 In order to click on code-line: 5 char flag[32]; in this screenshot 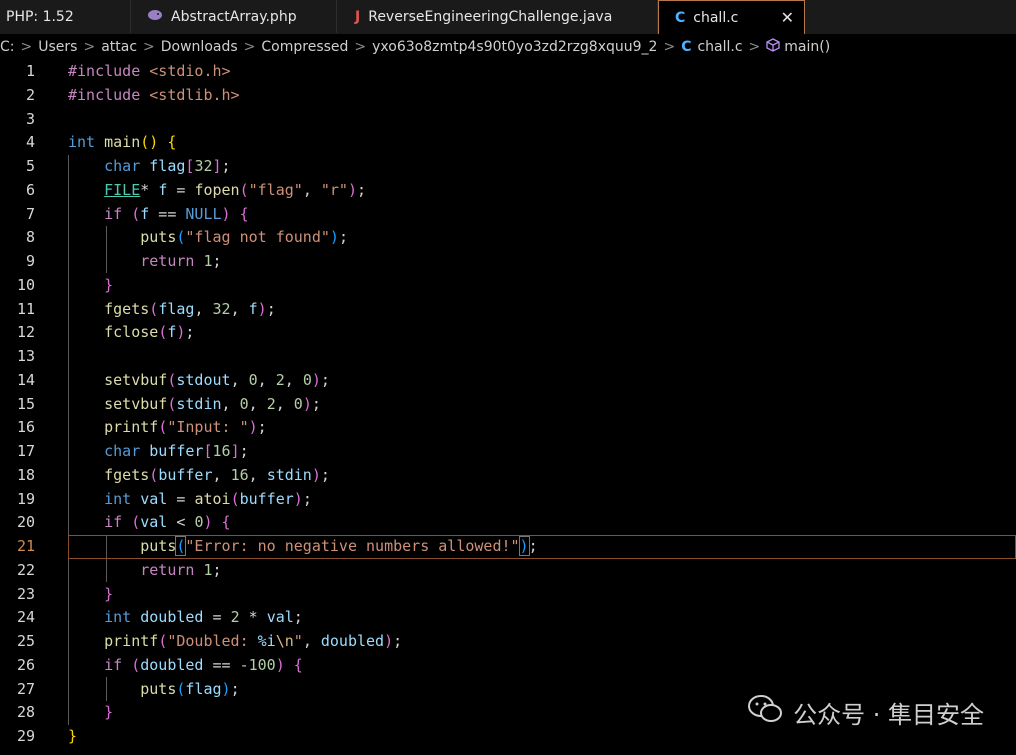, I will do `click(508, 167)`.